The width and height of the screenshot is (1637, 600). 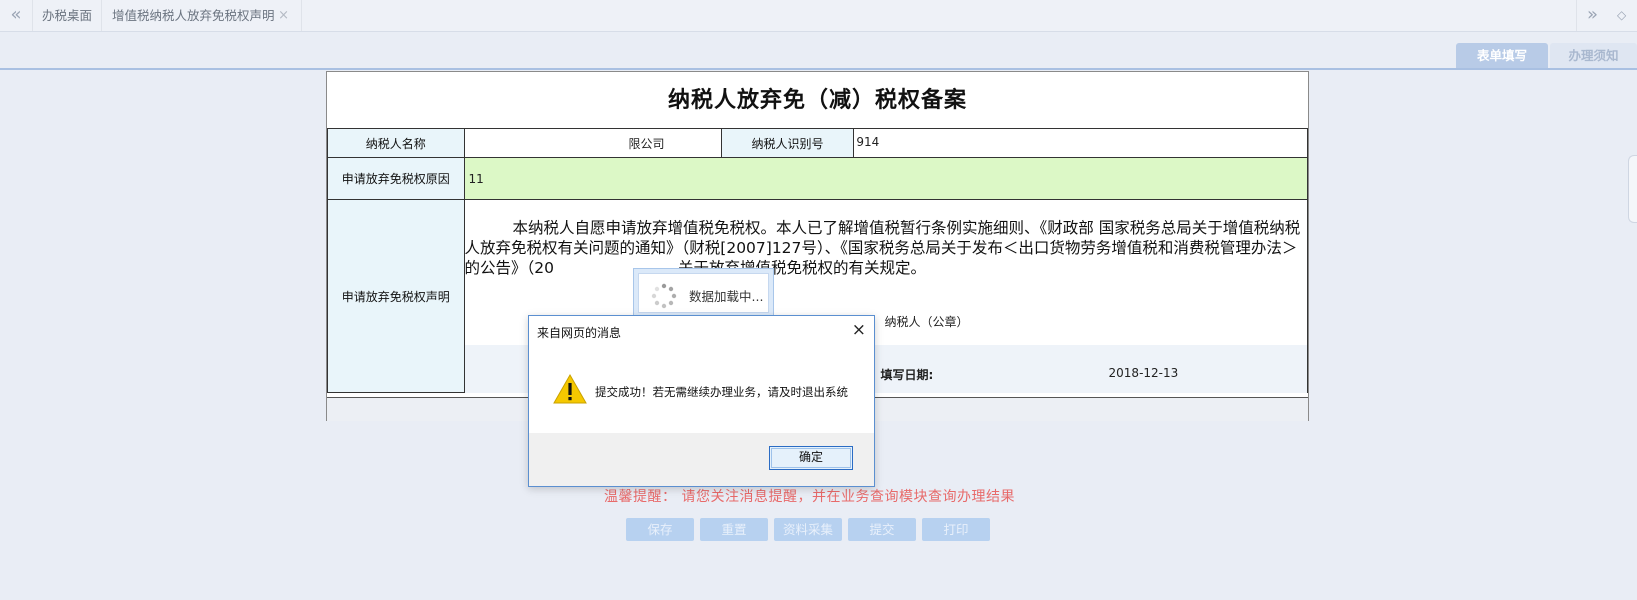 What do you see at coordinates (1632, 189) in the screenshot?
I see `side-panel-handle` at bounding box center [1632, 189].